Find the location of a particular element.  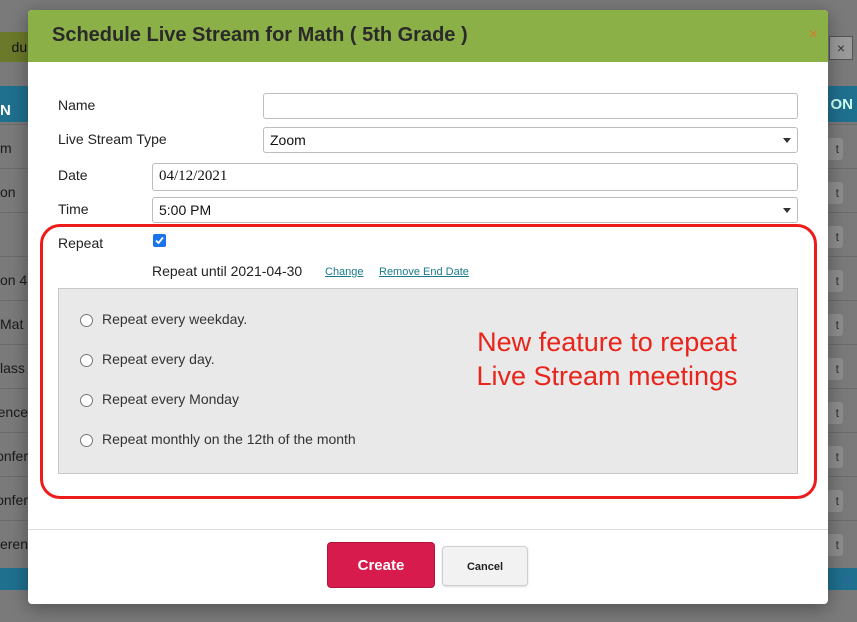

live-stream-type-label: Live Stream Type is located at coordinates (112, 139).